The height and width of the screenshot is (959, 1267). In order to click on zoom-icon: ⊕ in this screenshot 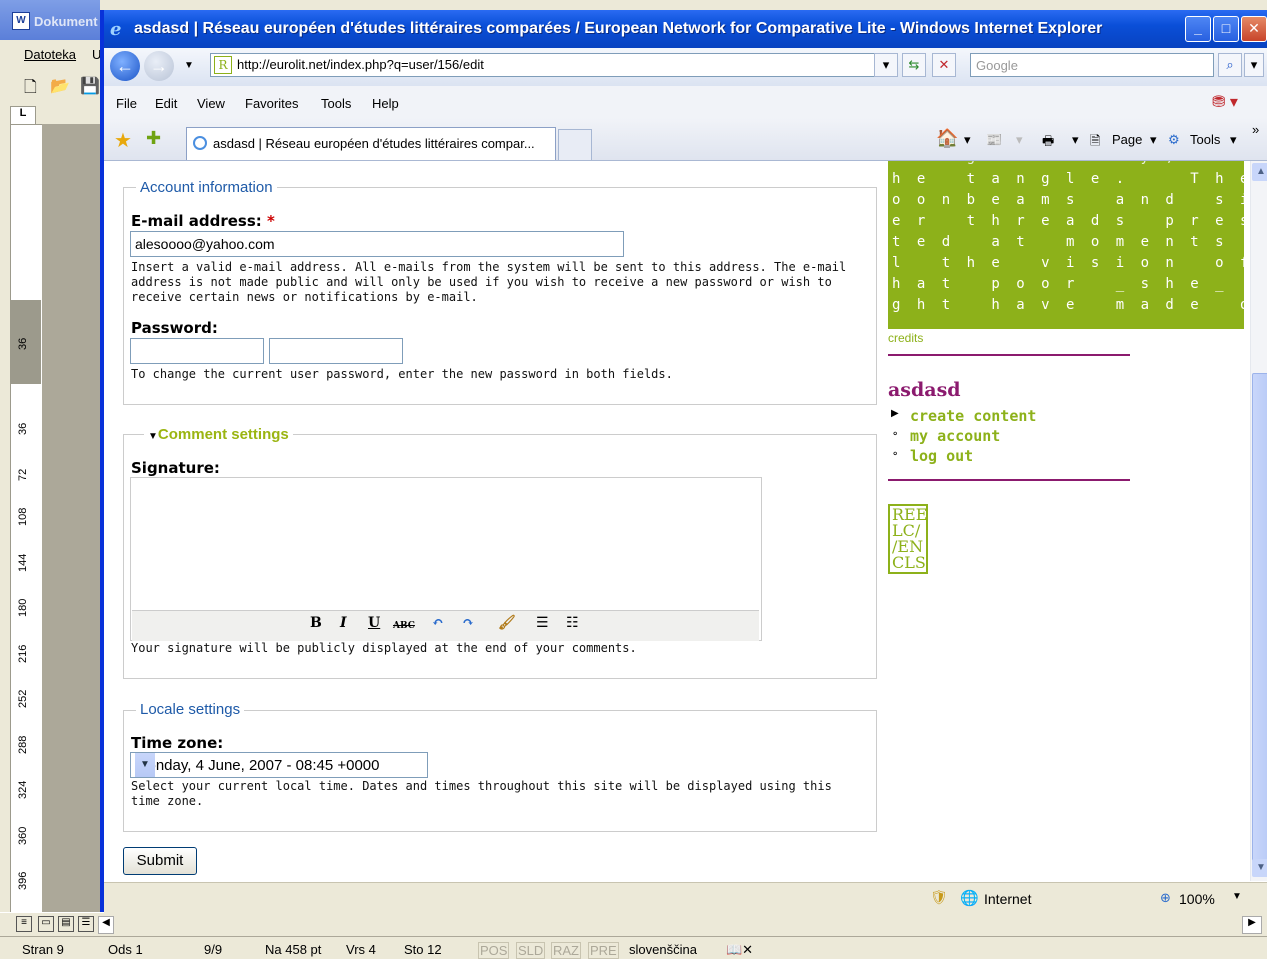, I will do `click(1165, 897)`.